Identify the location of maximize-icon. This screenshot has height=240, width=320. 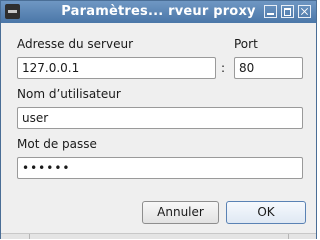
(287, 11).